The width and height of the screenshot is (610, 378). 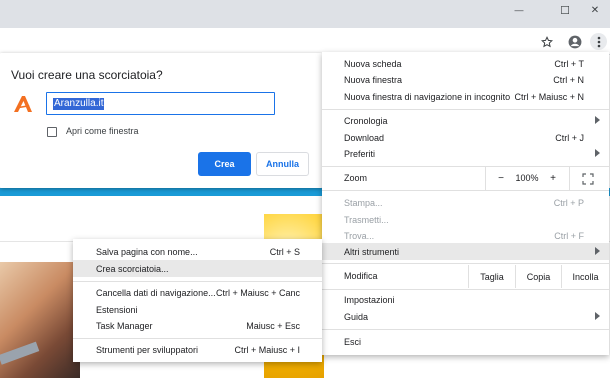 I want to click on fullscreen-button, so click(x=588, y=178).